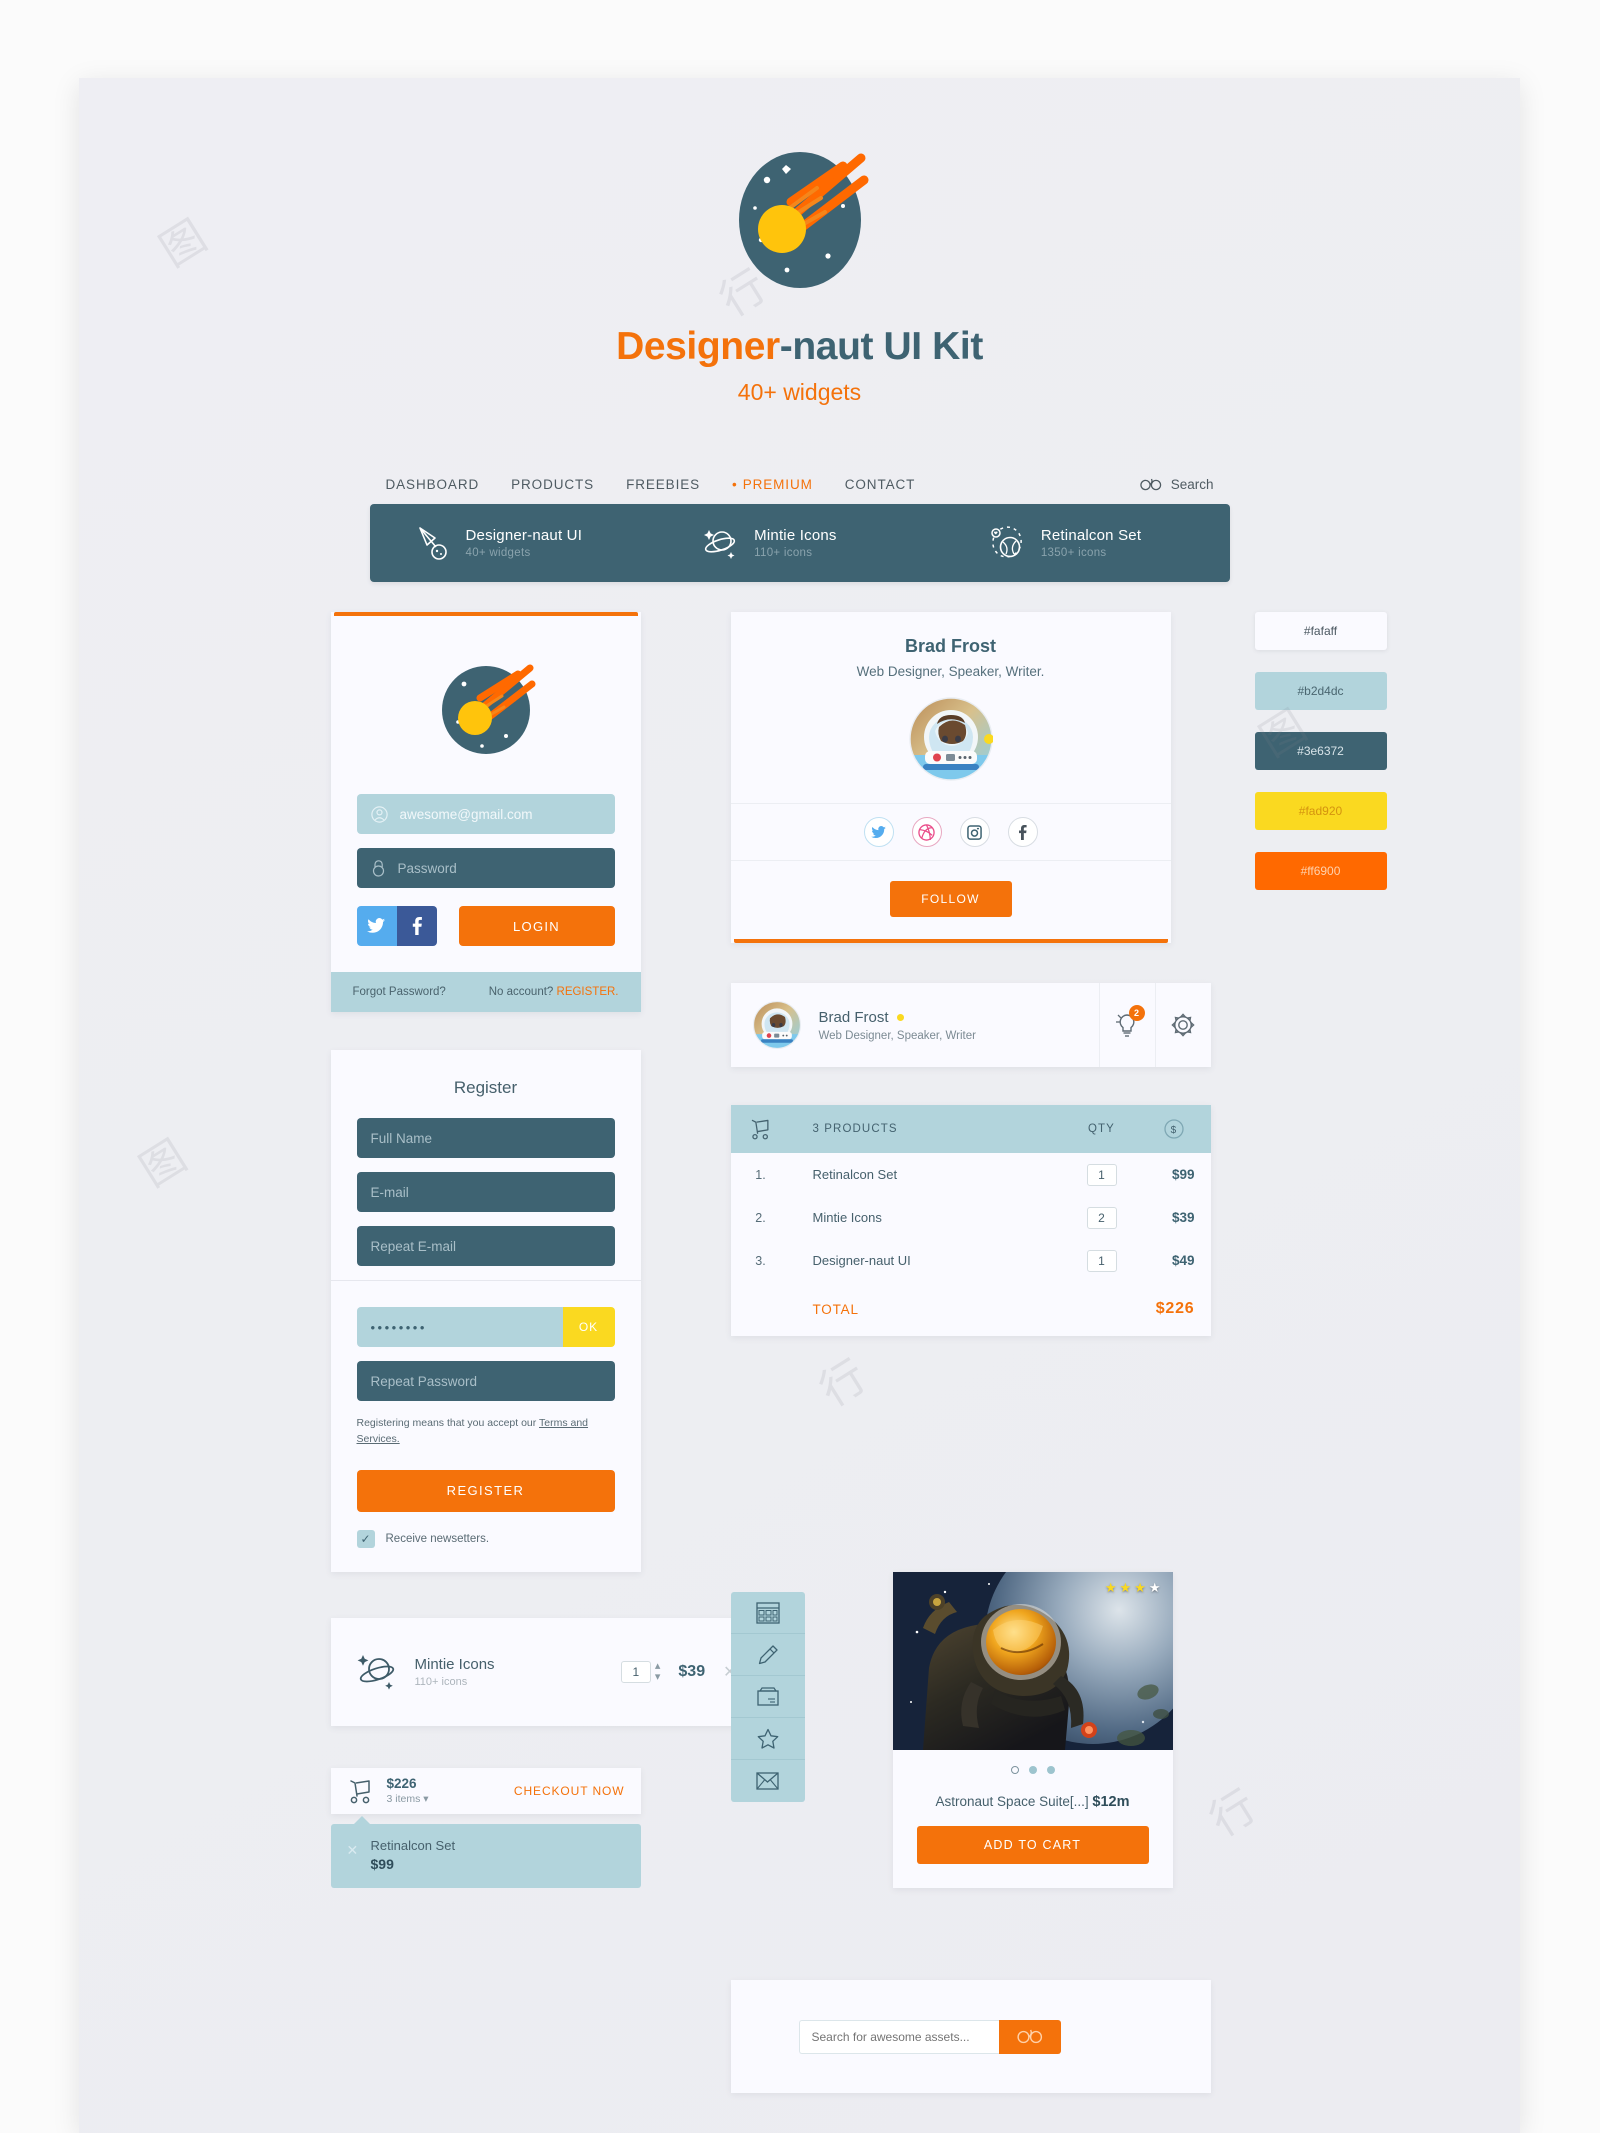 The height and width of the screenshot is (2133, 1600). I want to click on cart-total: $226, so click(401, 1783).